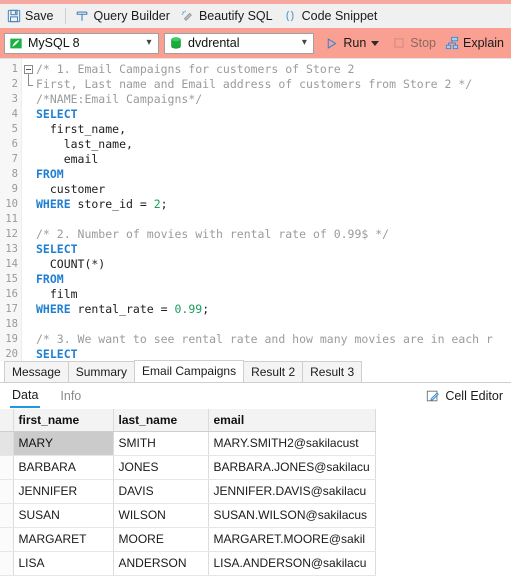  I want to click on code-line: first_name,, so click(273, 129).